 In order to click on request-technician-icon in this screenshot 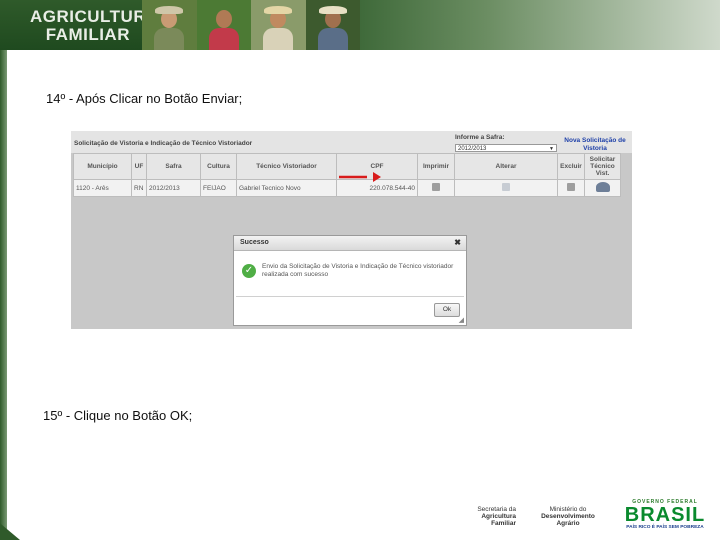, I will do `click(602, 187)`.